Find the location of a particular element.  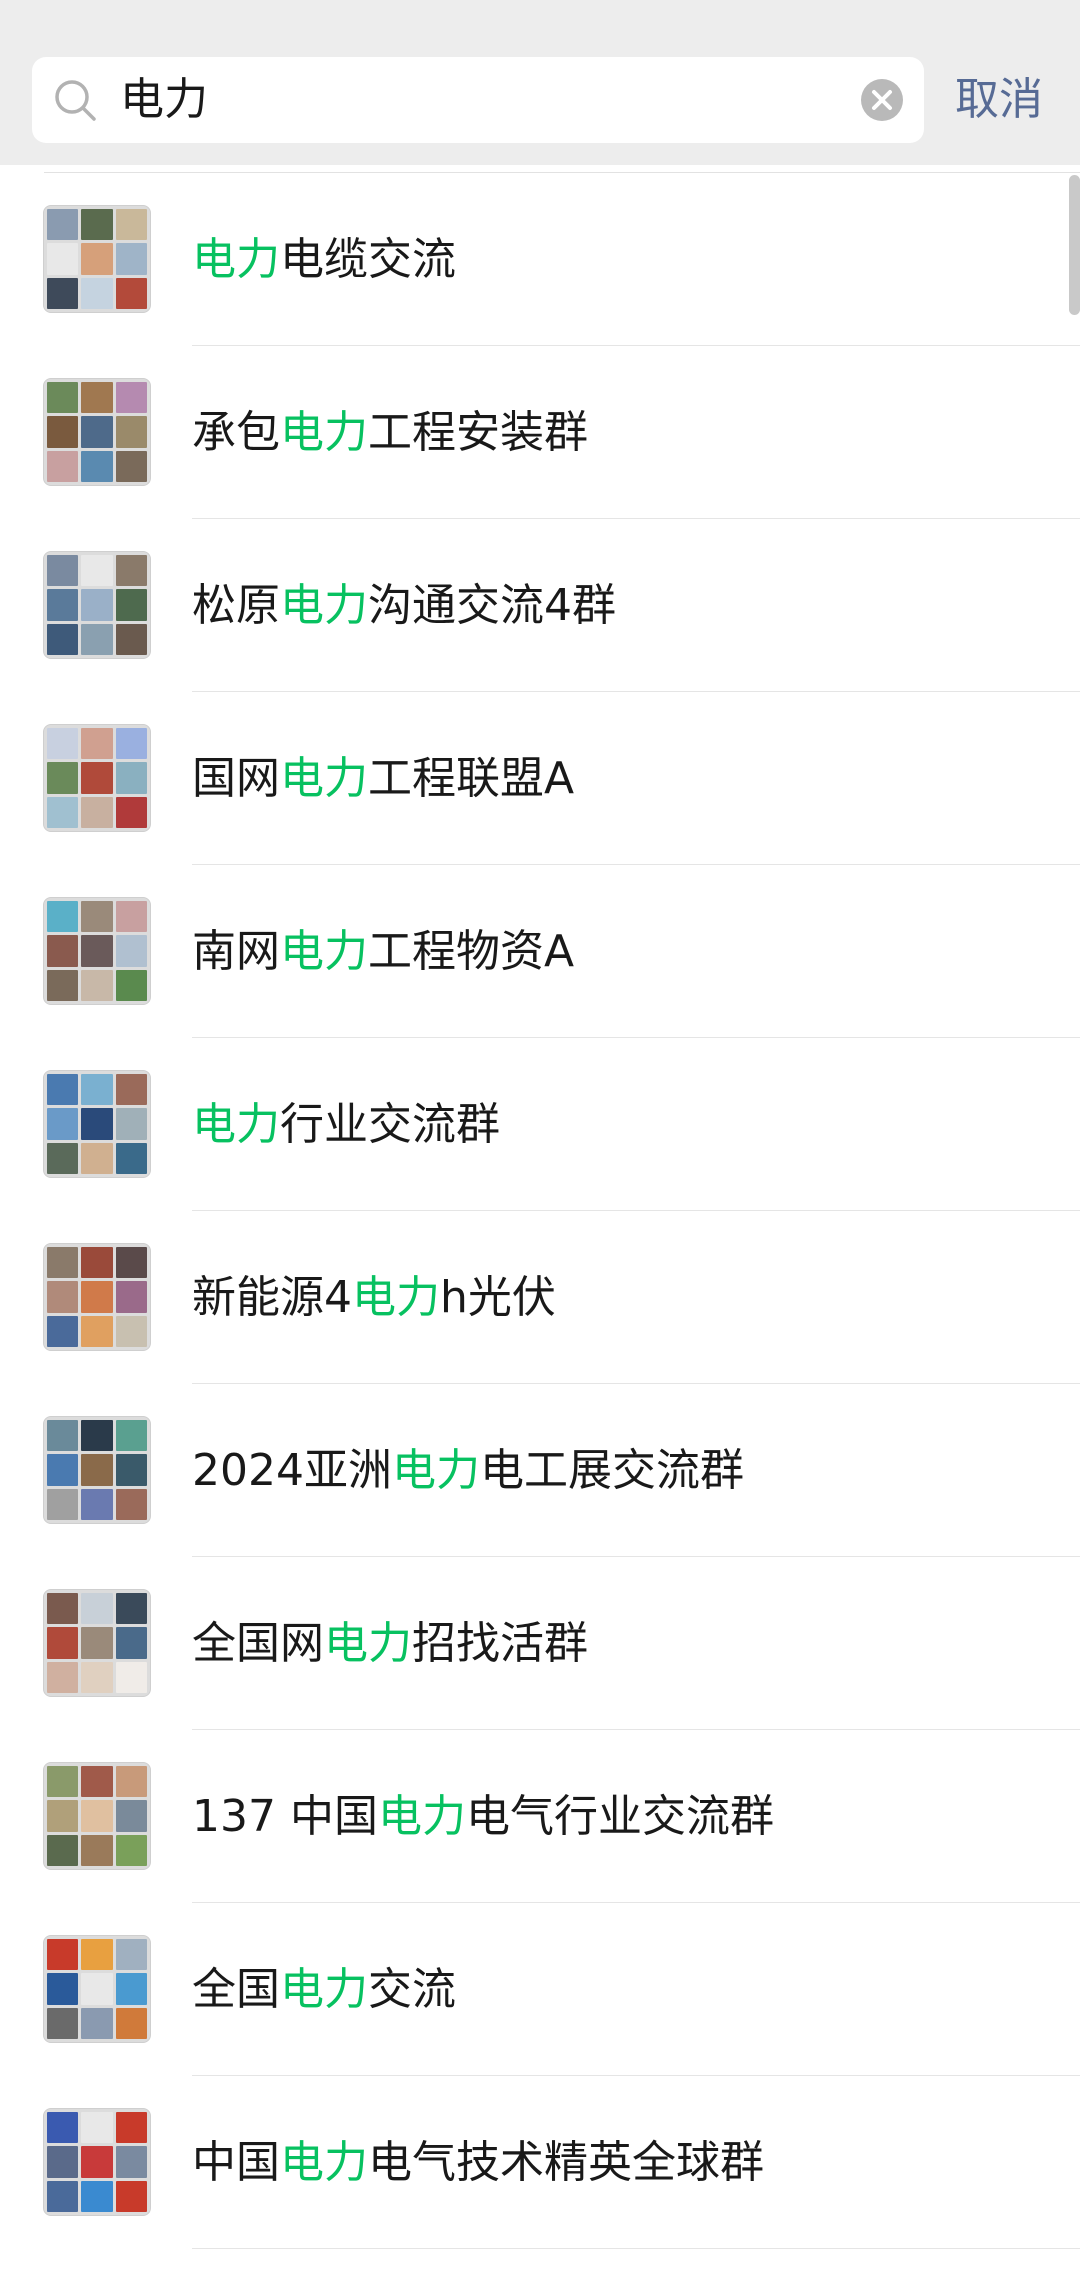

list-item: 松原电力沟通交流4群 is located at coordinates (540, 605).